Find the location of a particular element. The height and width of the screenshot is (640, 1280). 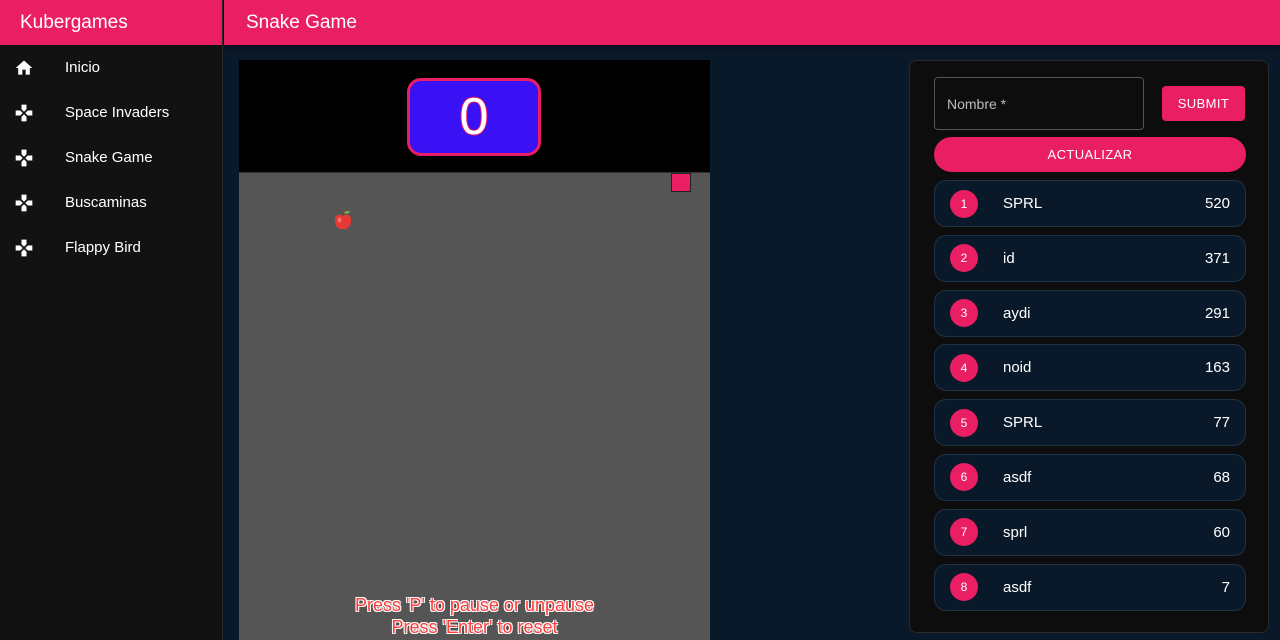

sidebar-item-space-invaders: Space Invaders is located at coordinates (111, 112).